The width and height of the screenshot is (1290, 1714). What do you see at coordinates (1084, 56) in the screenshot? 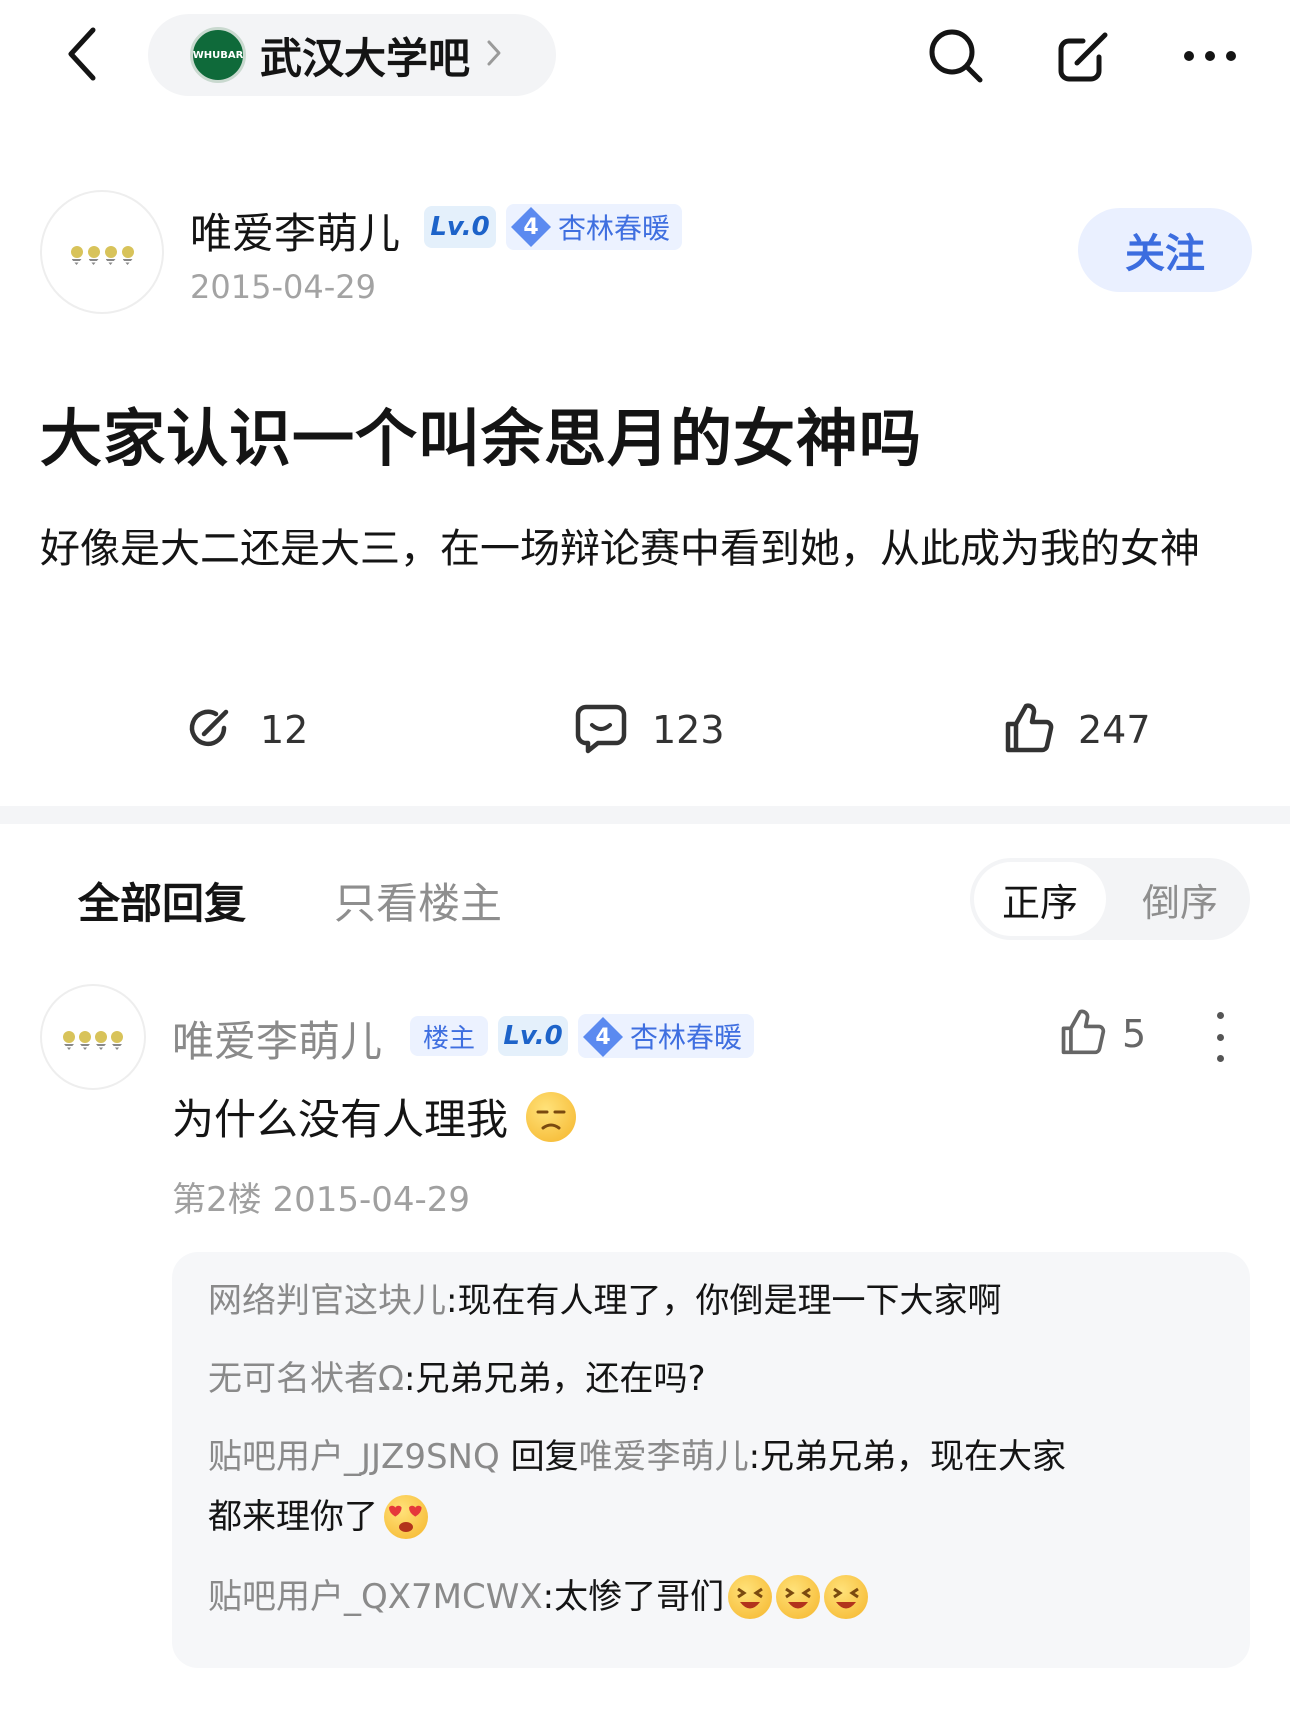
I see `compose-icon` at bounding box center [1084, 56].